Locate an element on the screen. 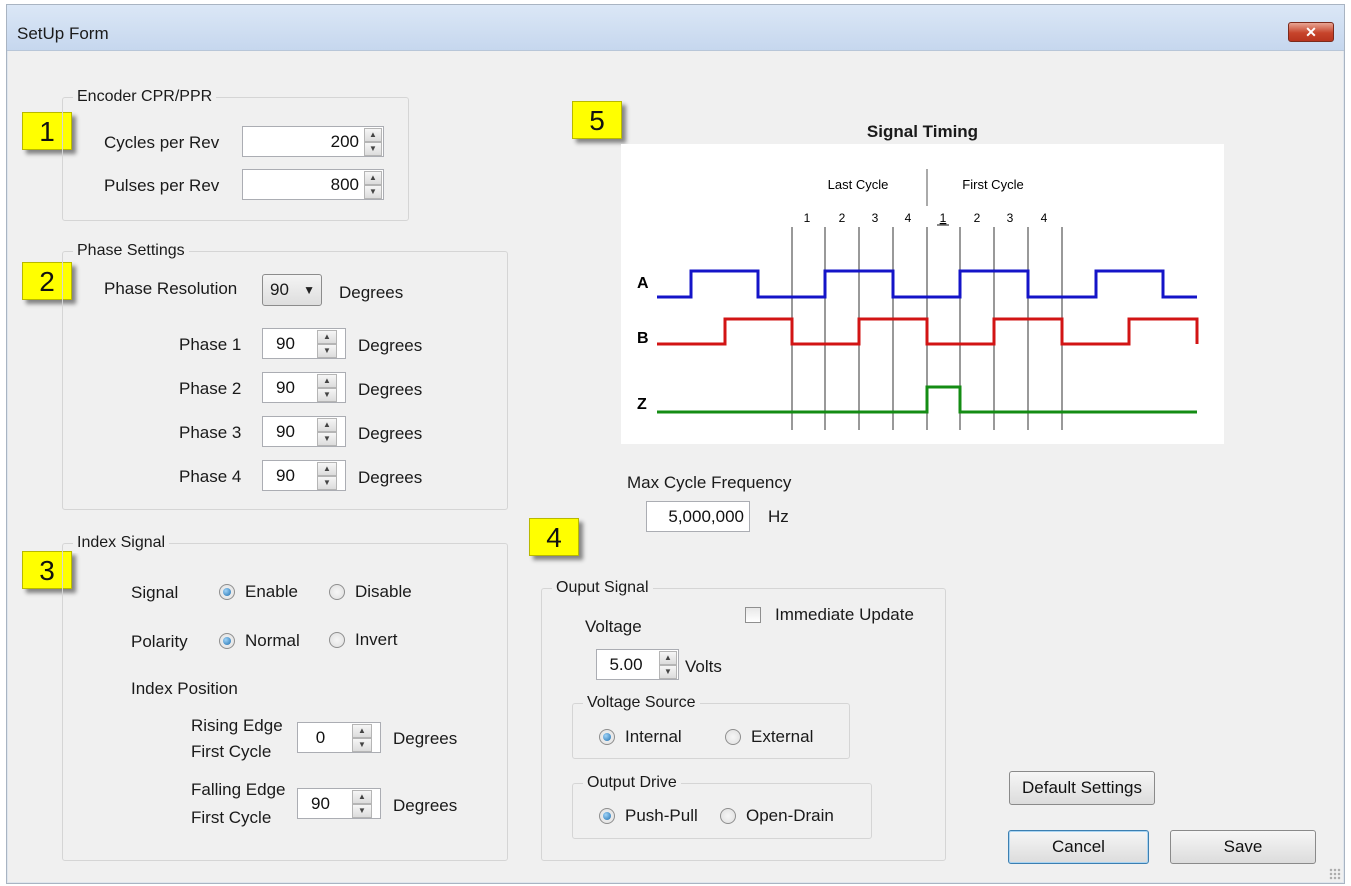  rising-edge-unit: Degrees is located at coordinates (425, 738).